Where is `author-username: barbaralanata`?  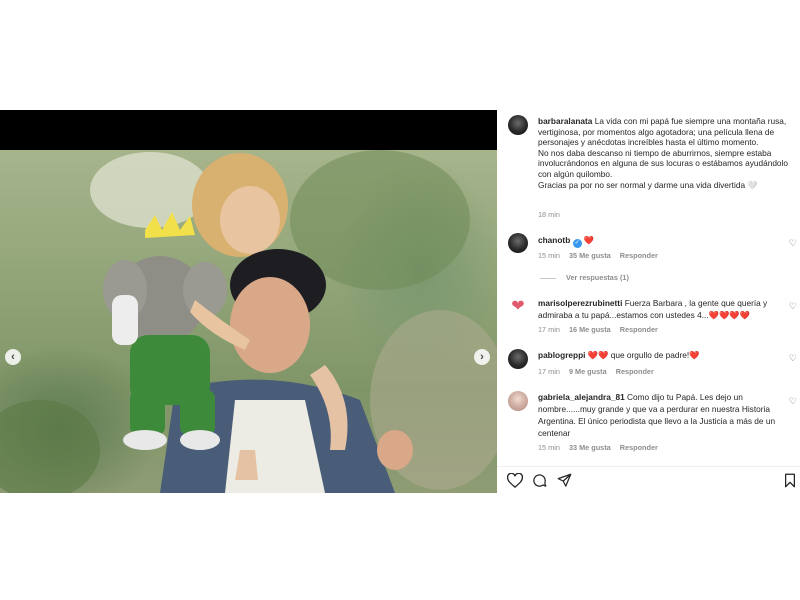
author-username: barbaralanata is located at coordinates (565, 121).